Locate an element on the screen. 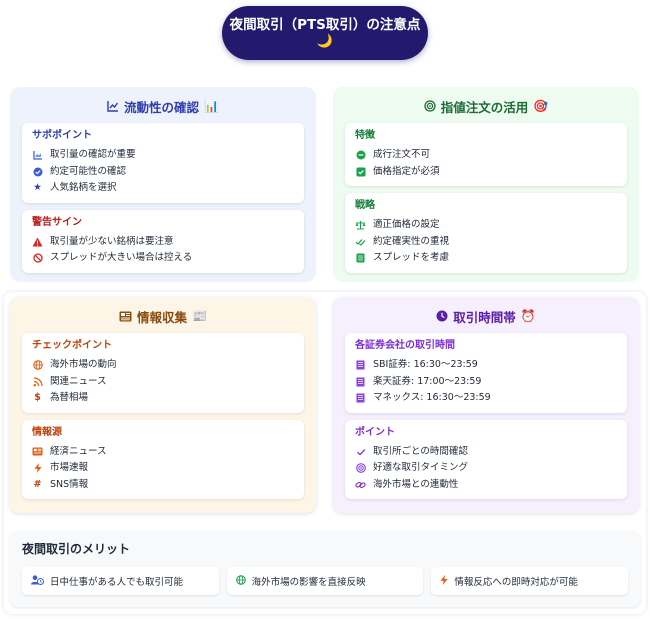 The width and height of the screenshot is (650, 619). list-item: 市場速報 is located at coordinates (163, 468).